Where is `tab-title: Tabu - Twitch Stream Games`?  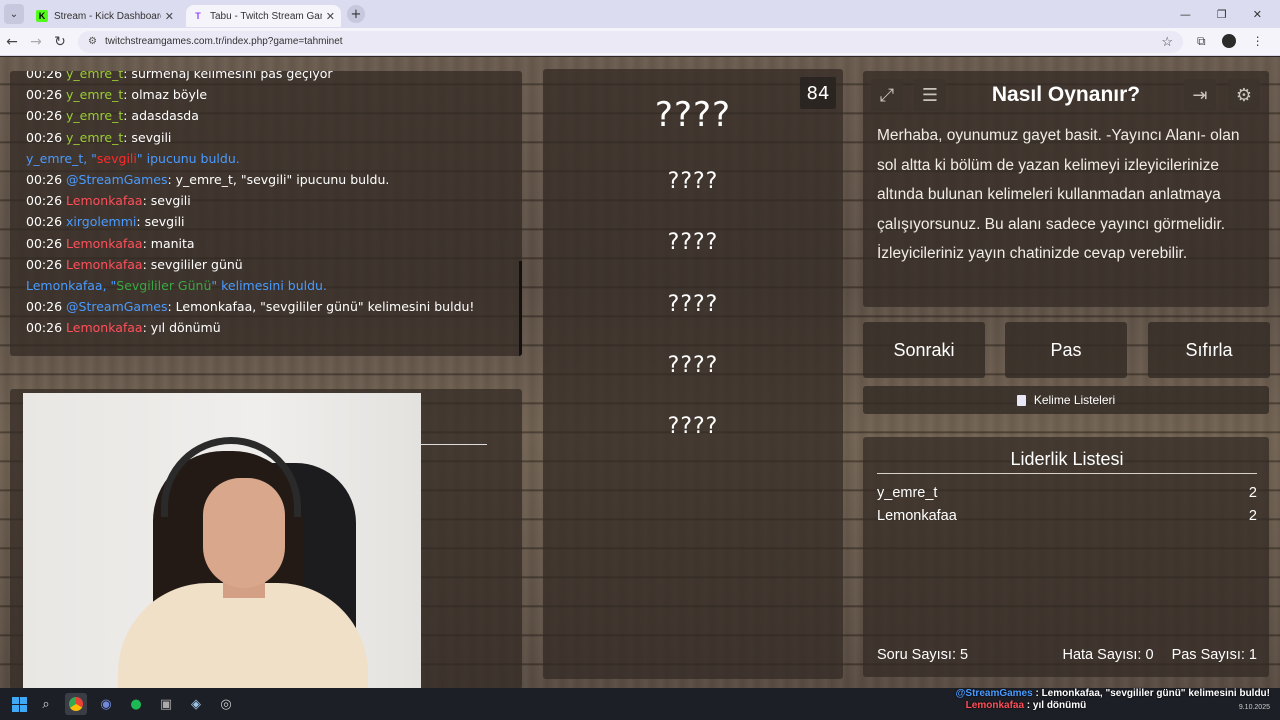 tab-title: Tabu - Twitch Stream Games is located at coordinates (266, 16).